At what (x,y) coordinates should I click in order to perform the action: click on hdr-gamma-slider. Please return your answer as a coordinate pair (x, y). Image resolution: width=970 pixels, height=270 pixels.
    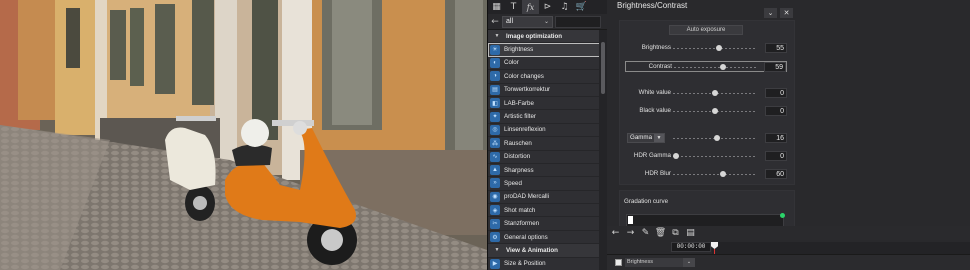
    Looking at the image, I should click on (715, 156).